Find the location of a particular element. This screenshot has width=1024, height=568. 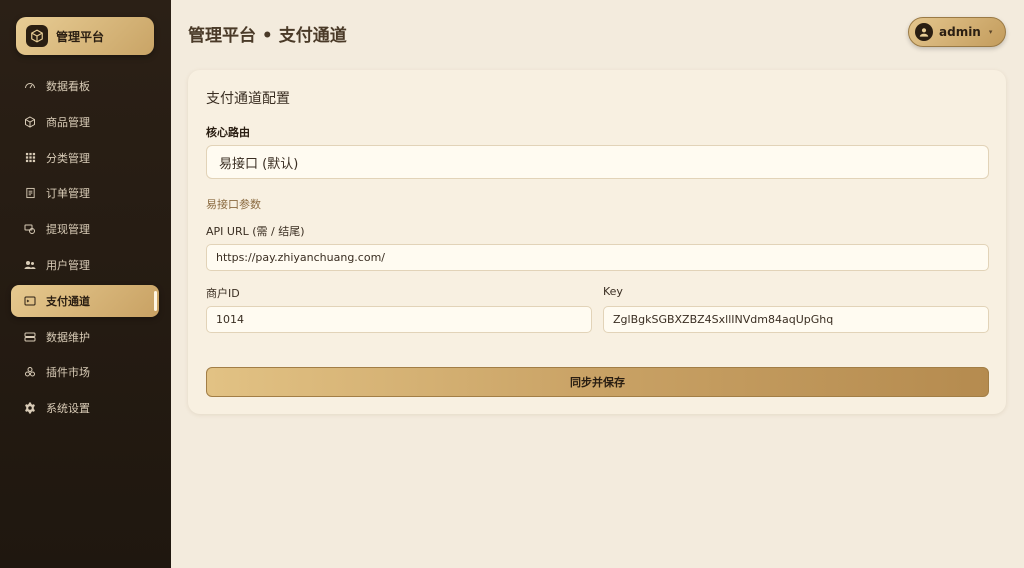

users-icon is located at coordinates (30, 265).